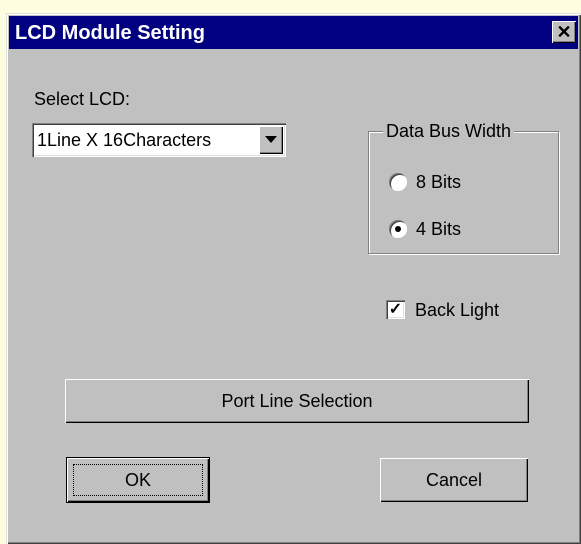  I want to click on checkmark-icon: ✓, so click(395, 309).